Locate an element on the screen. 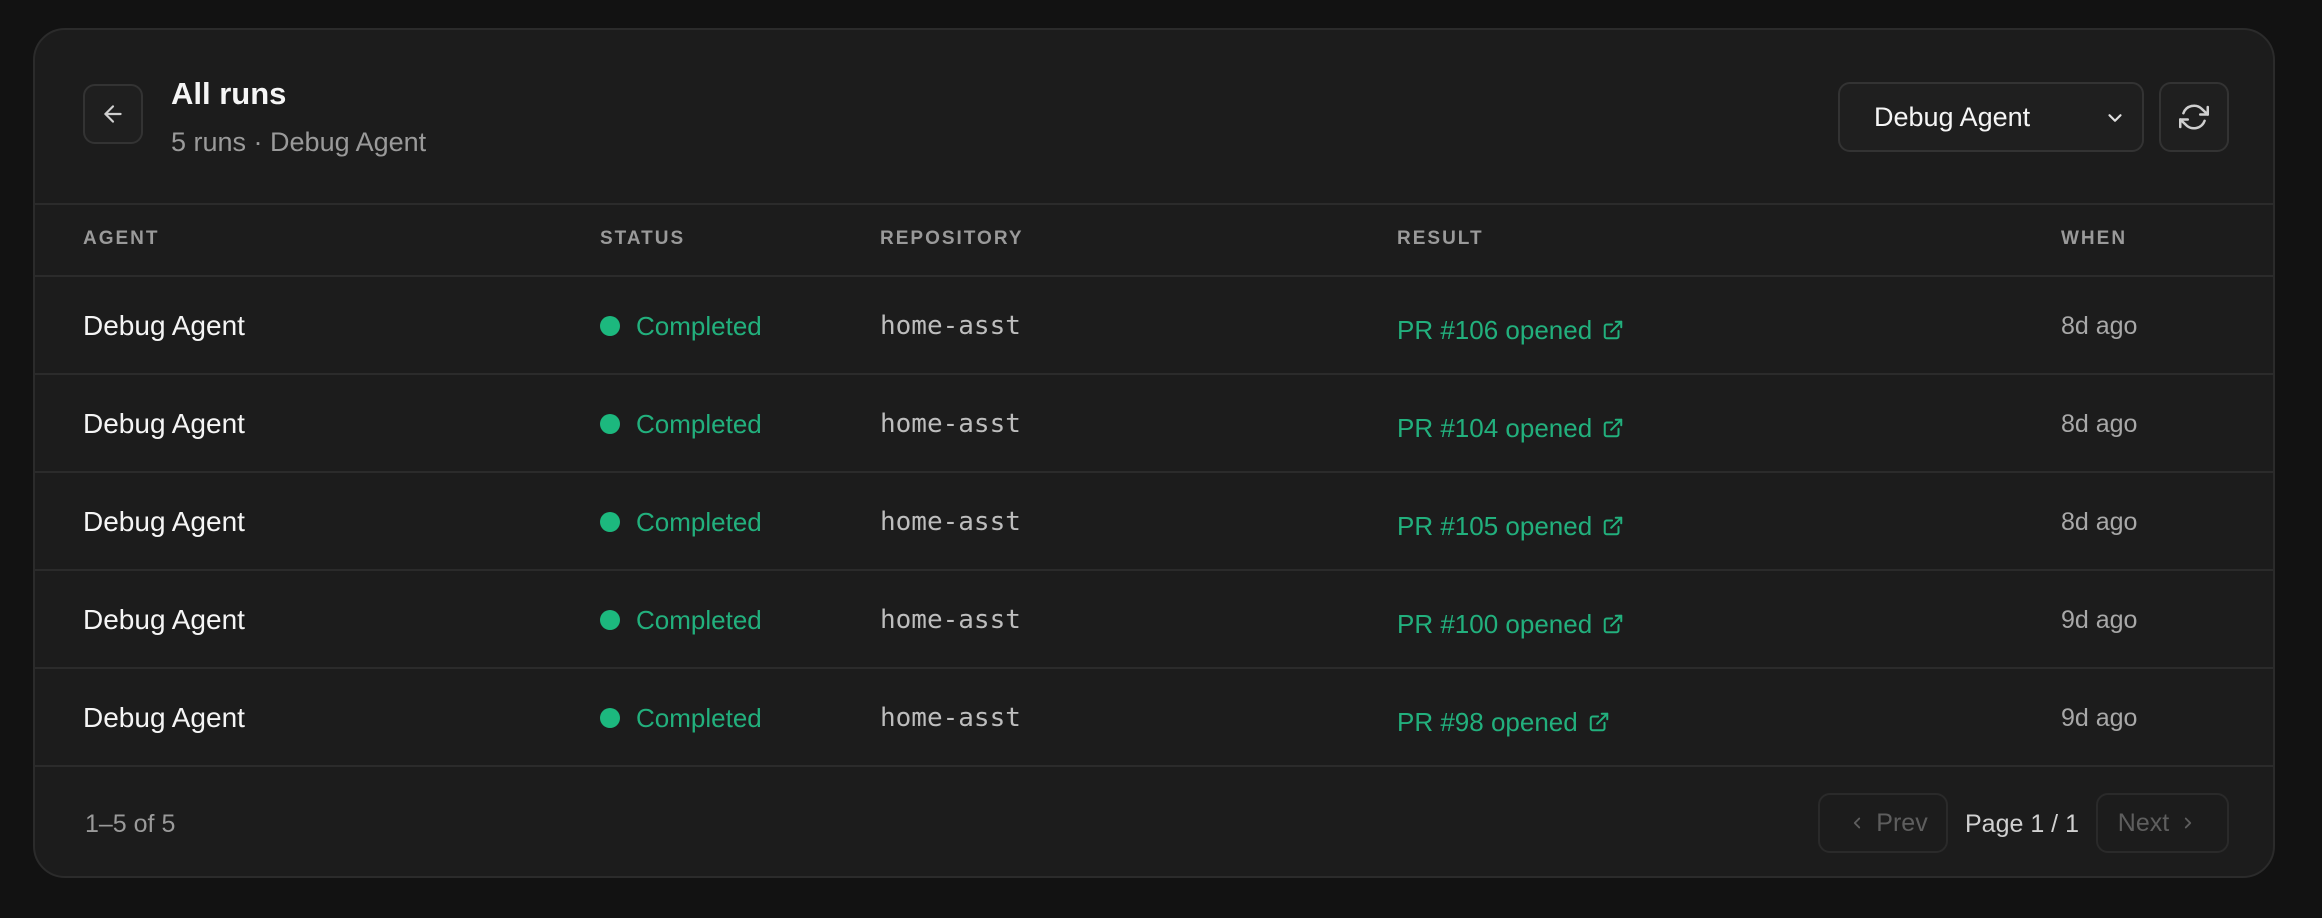  result-label: PR #104 opened is located at coordinates (1495, 427).